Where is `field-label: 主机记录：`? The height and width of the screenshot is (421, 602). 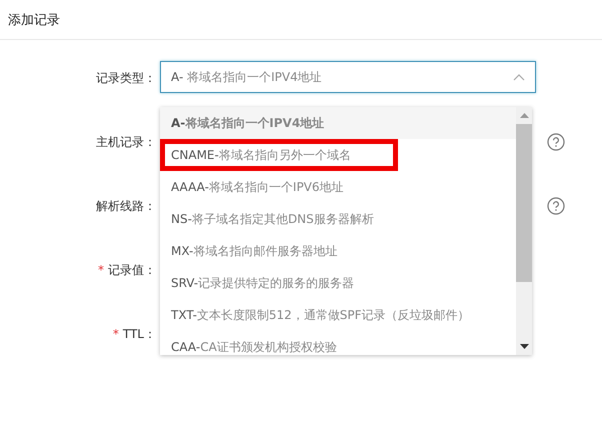
field-label: 主机记录： is located at coordinates (126, 142).